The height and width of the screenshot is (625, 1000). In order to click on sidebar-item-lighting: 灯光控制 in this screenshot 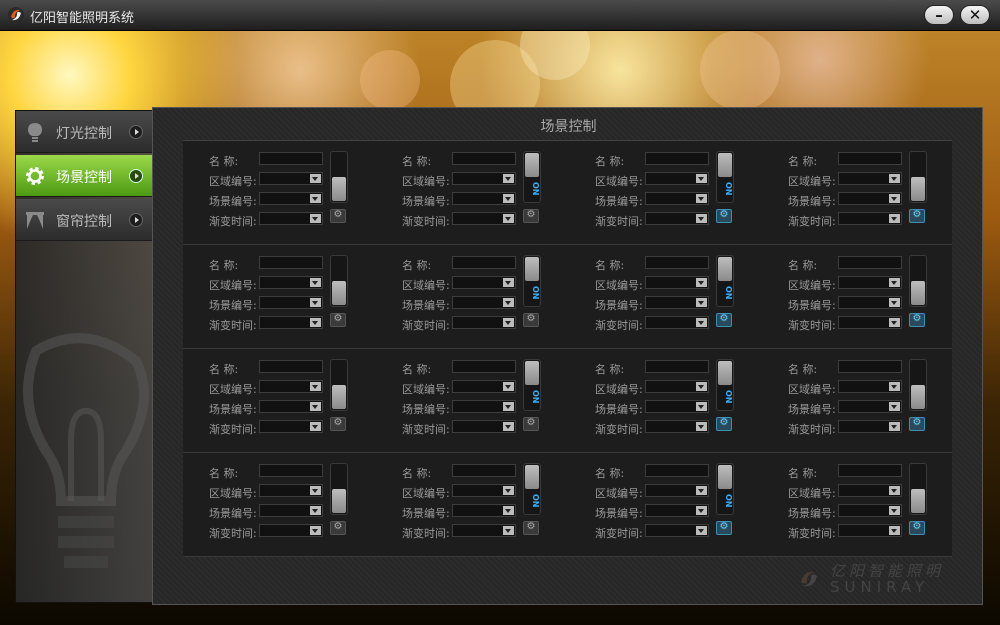, I will do `click(84, 132)`.